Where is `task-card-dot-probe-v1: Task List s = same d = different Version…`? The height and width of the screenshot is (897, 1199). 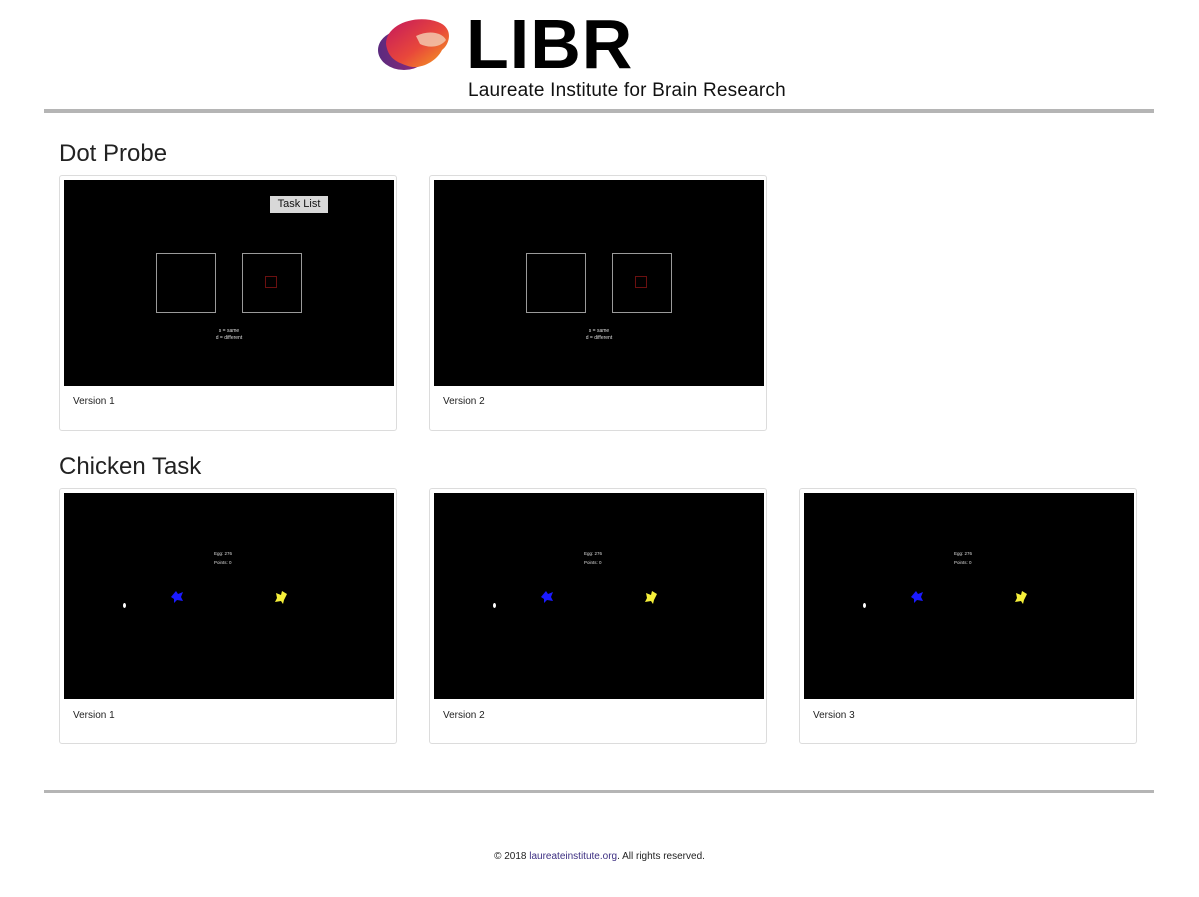
task-card-dot-probe-v1: Task List s = same d = different Version… is located at coordinates (228, 303).